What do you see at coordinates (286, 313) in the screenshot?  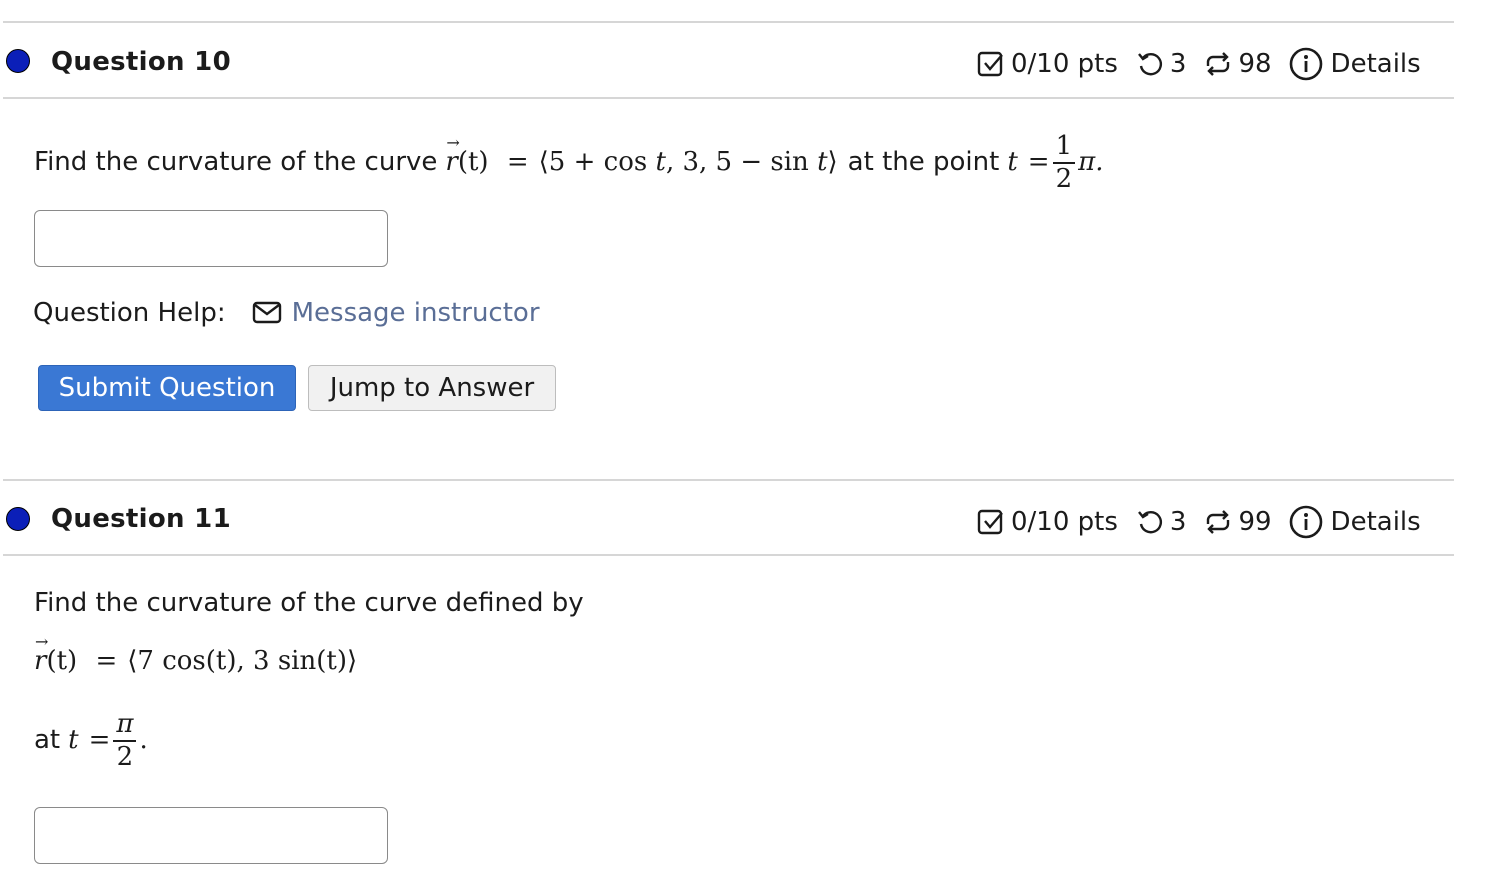 I see `question-help: Question Help: Message instructor` at bounding box center [286, 313].